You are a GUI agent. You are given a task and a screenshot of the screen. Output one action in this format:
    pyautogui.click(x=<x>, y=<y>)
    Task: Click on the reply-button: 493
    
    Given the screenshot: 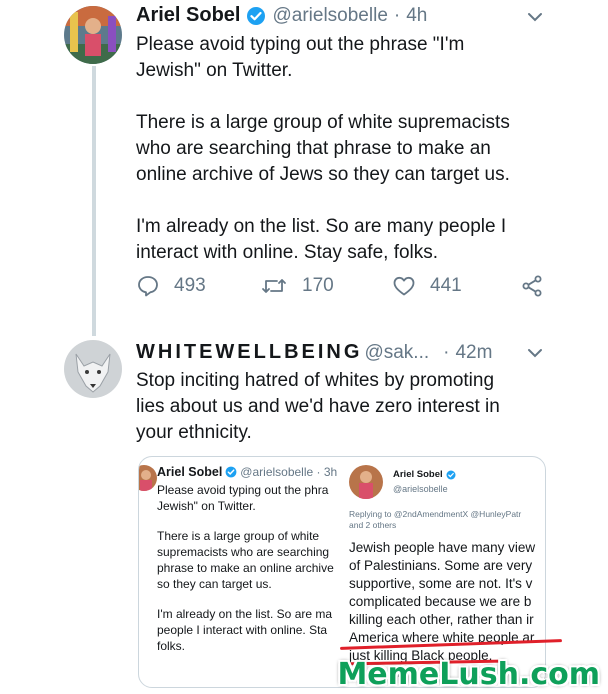 What is the action you would take?
    pyautogui.click(x=171, y=286)
    